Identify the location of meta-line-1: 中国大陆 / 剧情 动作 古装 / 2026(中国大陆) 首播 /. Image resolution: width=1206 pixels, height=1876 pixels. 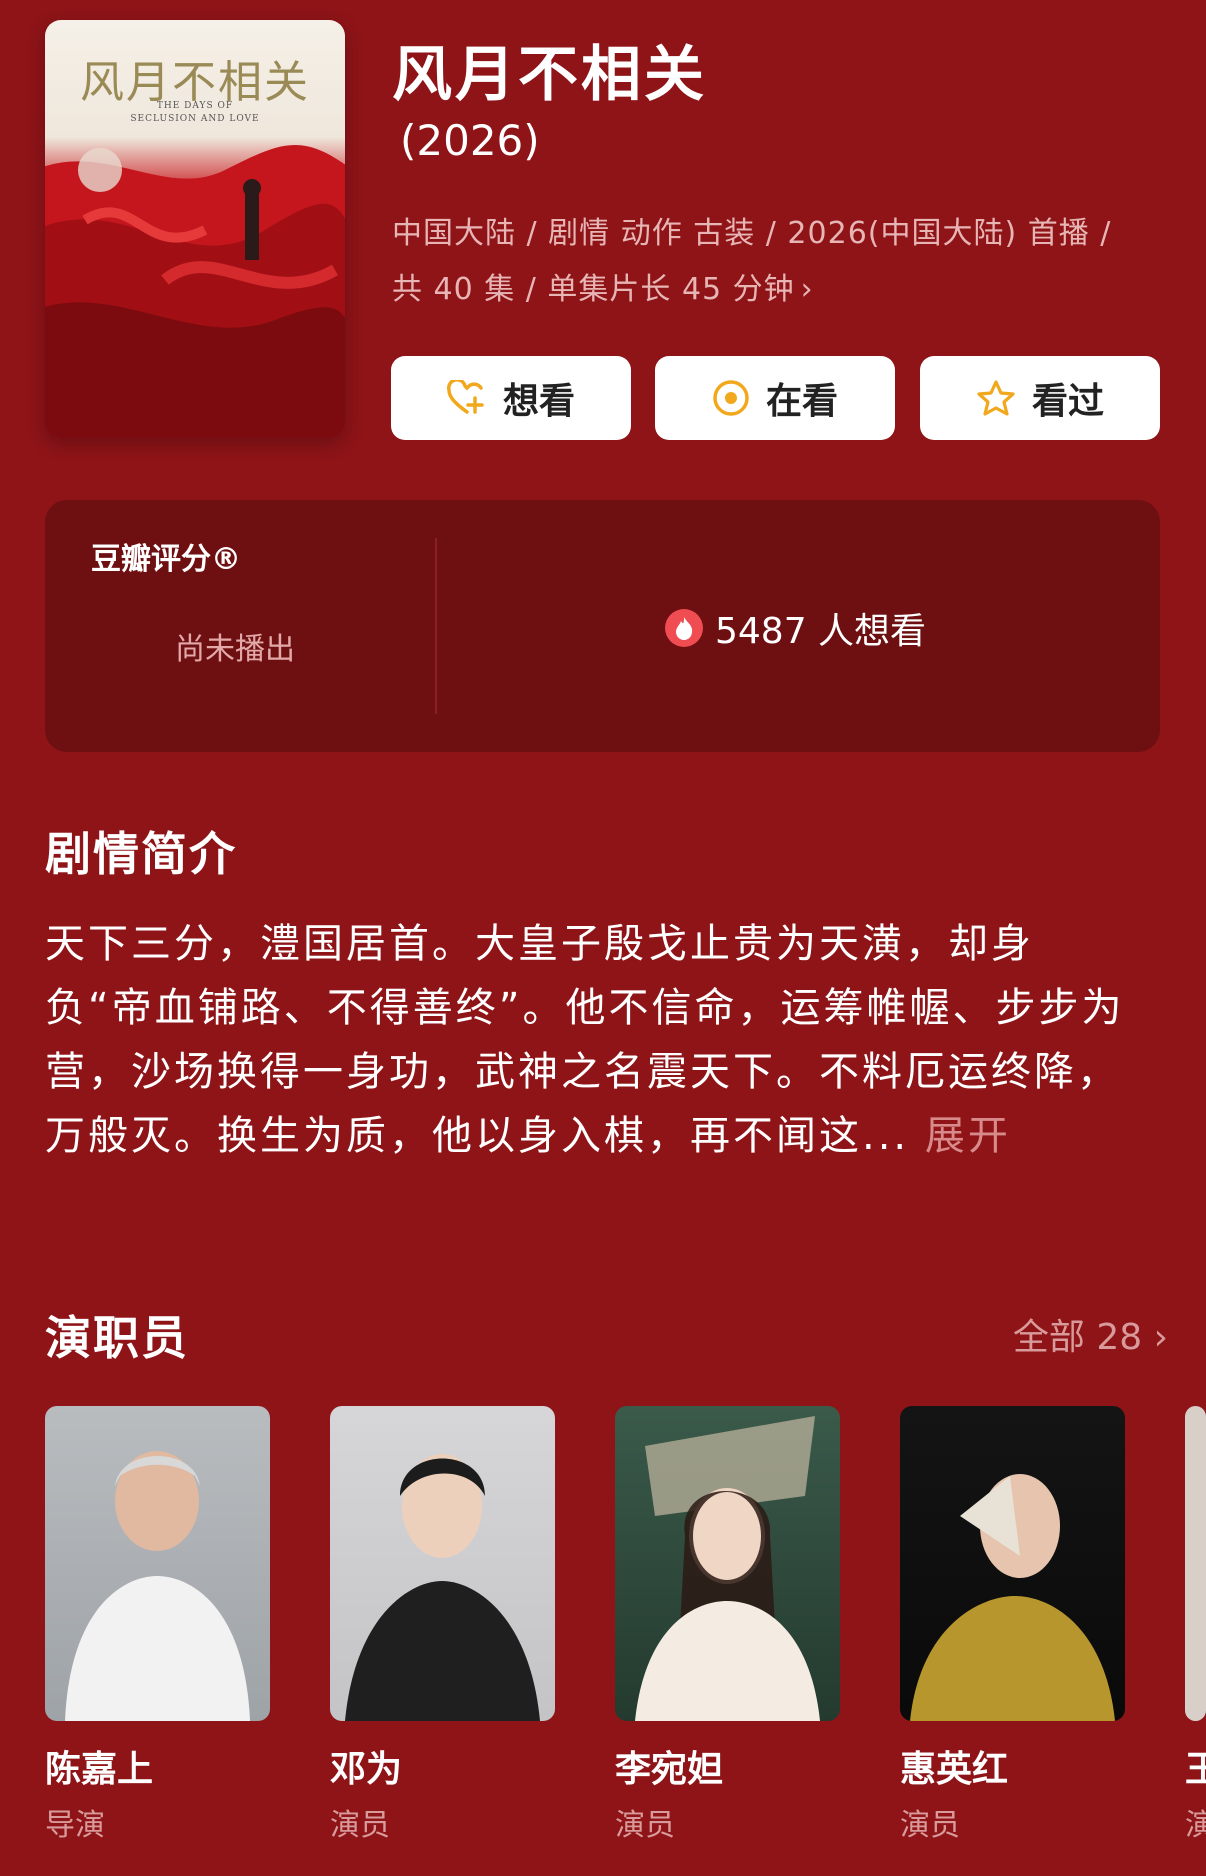
(752, 233).